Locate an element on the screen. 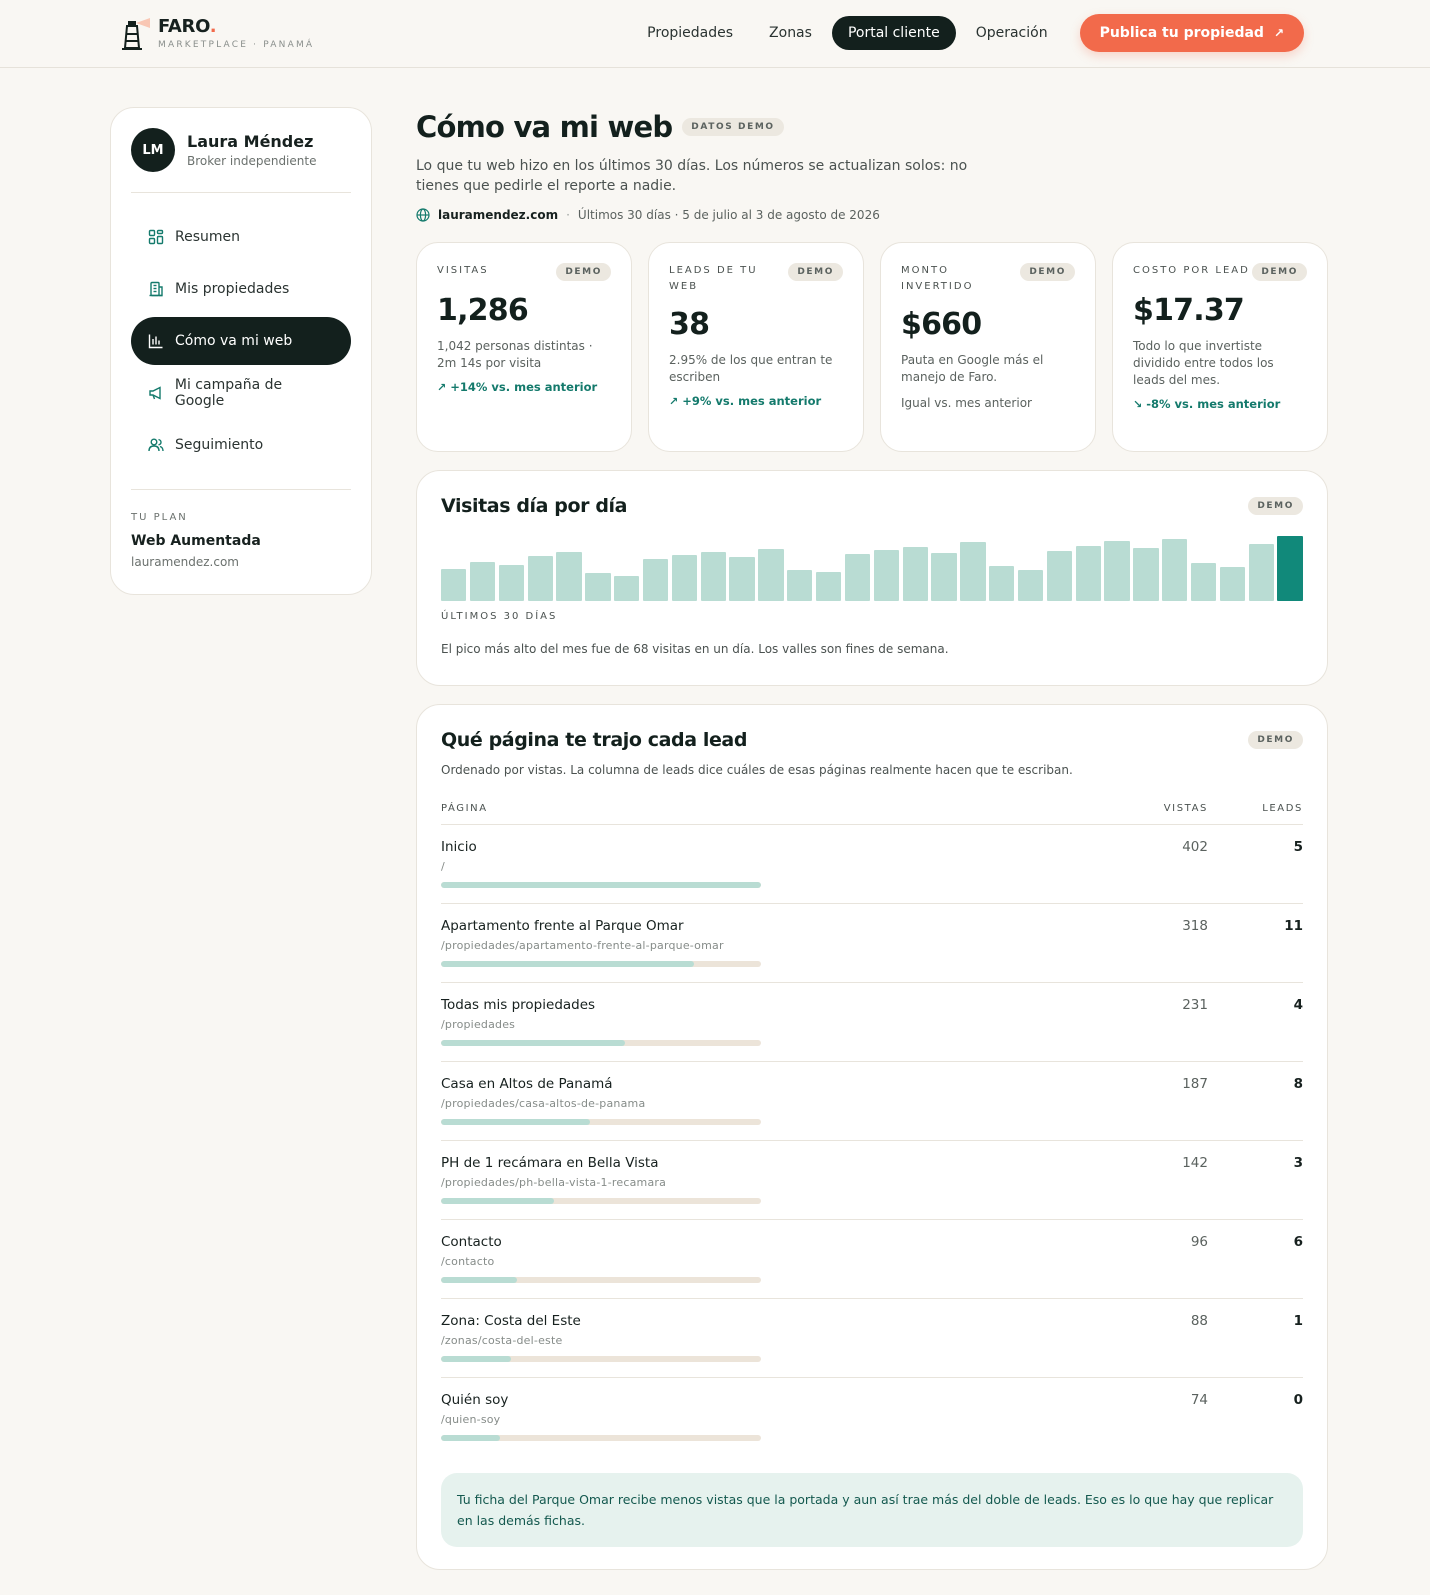  table-row: Contacto/contacto 96 6 is located at coordinates (872, 1259).